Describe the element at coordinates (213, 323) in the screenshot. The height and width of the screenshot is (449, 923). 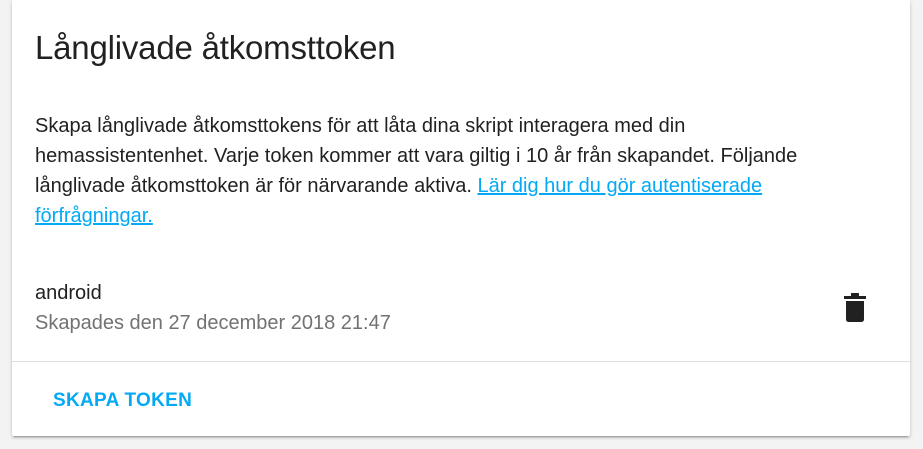
I see `token-created-date: Skapades den 27 december 2018 21:47` at that location.